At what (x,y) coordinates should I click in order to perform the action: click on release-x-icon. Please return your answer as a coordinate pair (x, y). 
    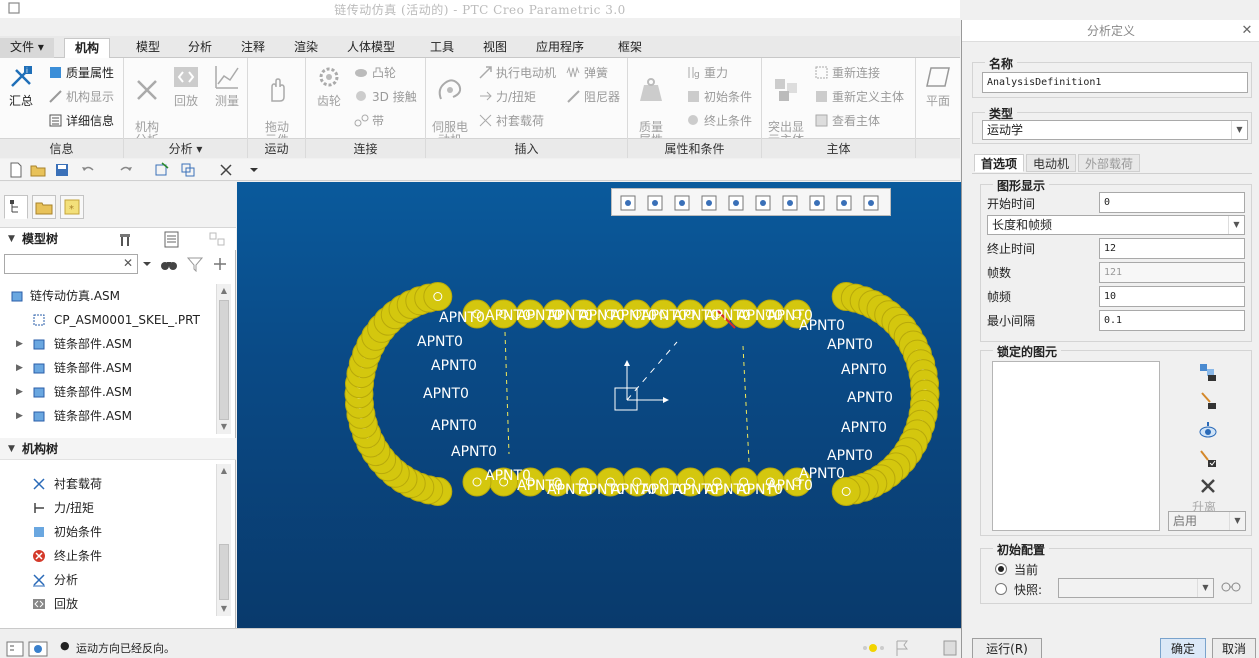
    Looking at the image, I should click on (1208, 486).